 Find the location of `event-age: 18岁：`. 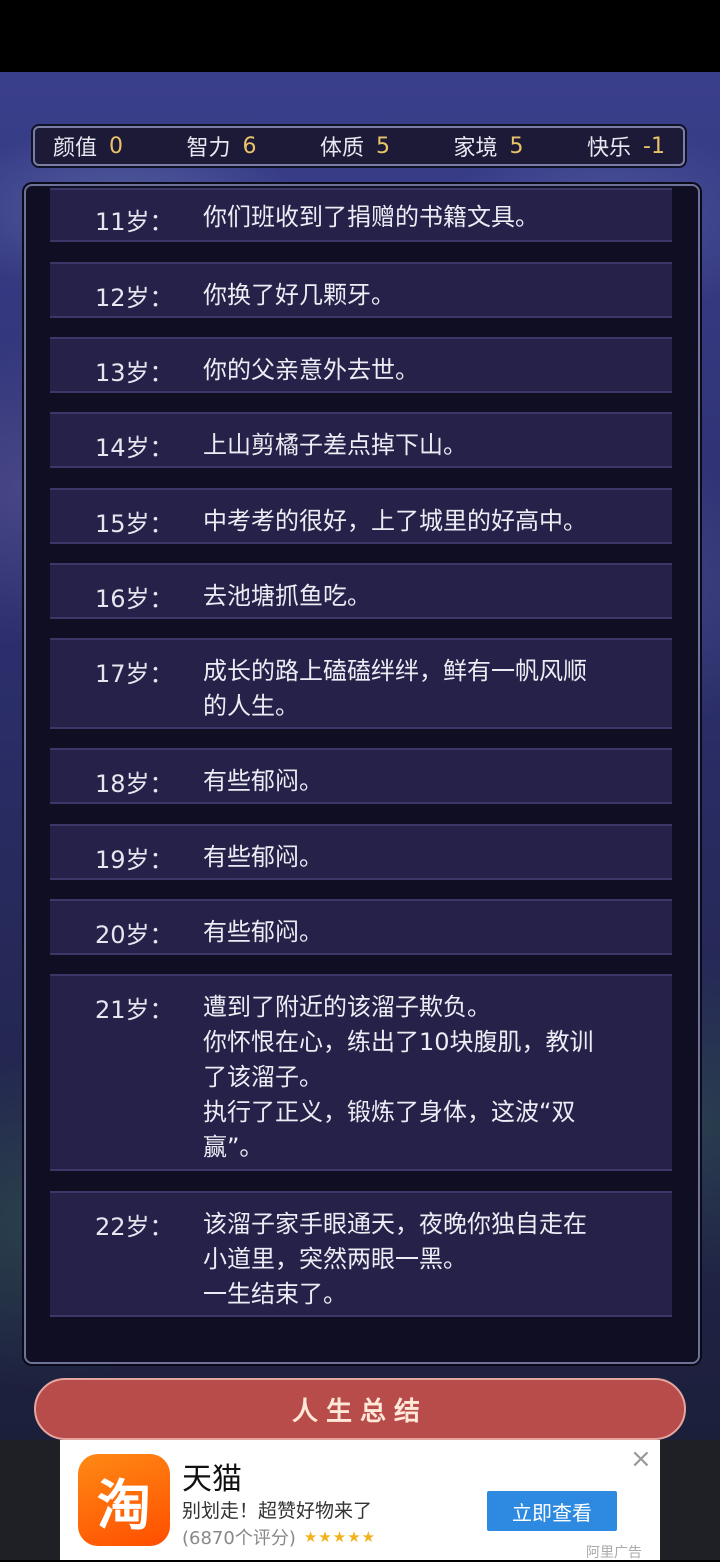

event-age: 18岁： is located at coordinates (134, 784).